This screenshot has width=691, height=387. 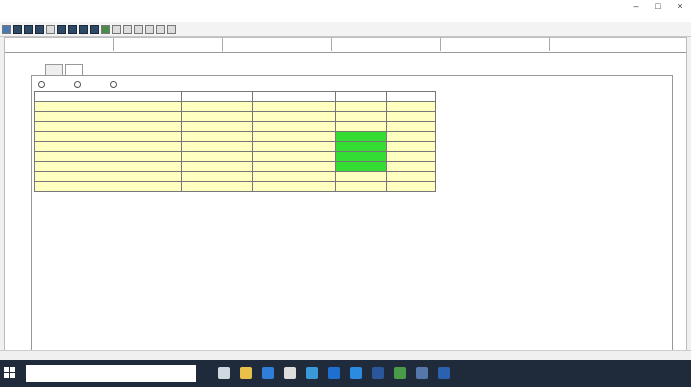 I want to click on app-icon, so click(x=312, y=373).